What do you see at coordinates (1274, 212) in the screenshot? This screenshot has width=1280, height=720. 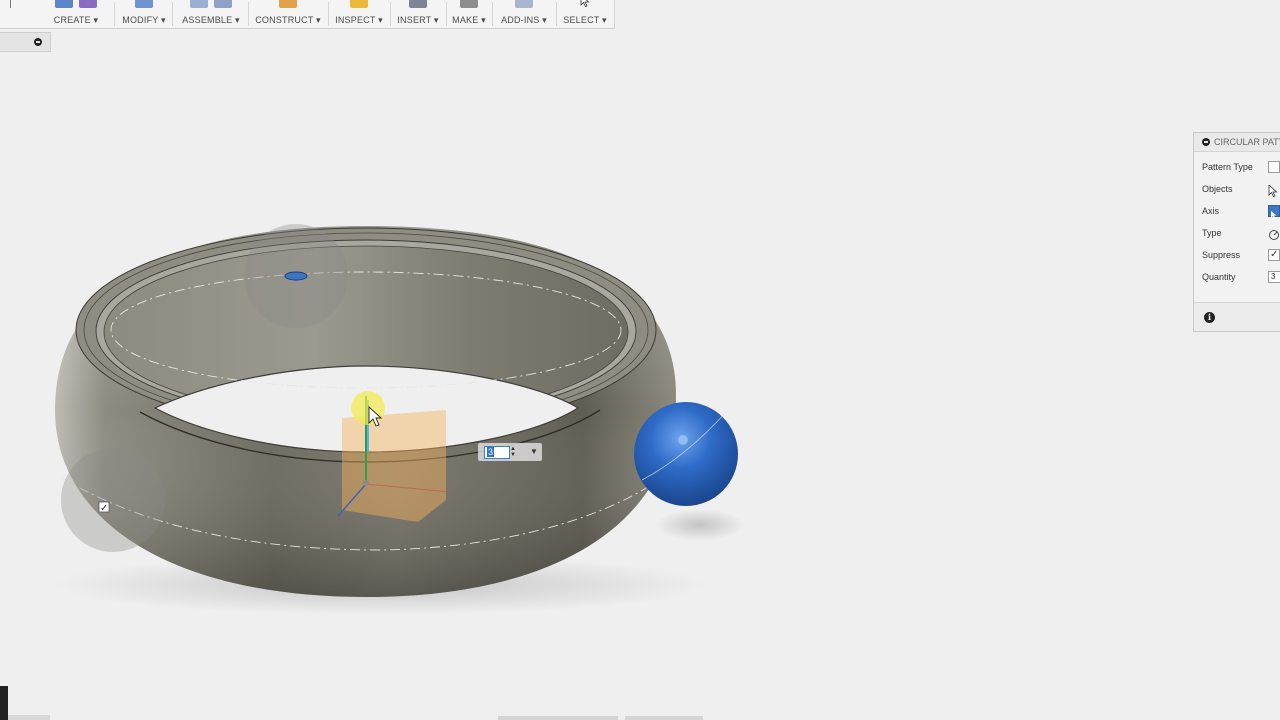 I see `axis-select-icon` at bounding box center [1274, 212].